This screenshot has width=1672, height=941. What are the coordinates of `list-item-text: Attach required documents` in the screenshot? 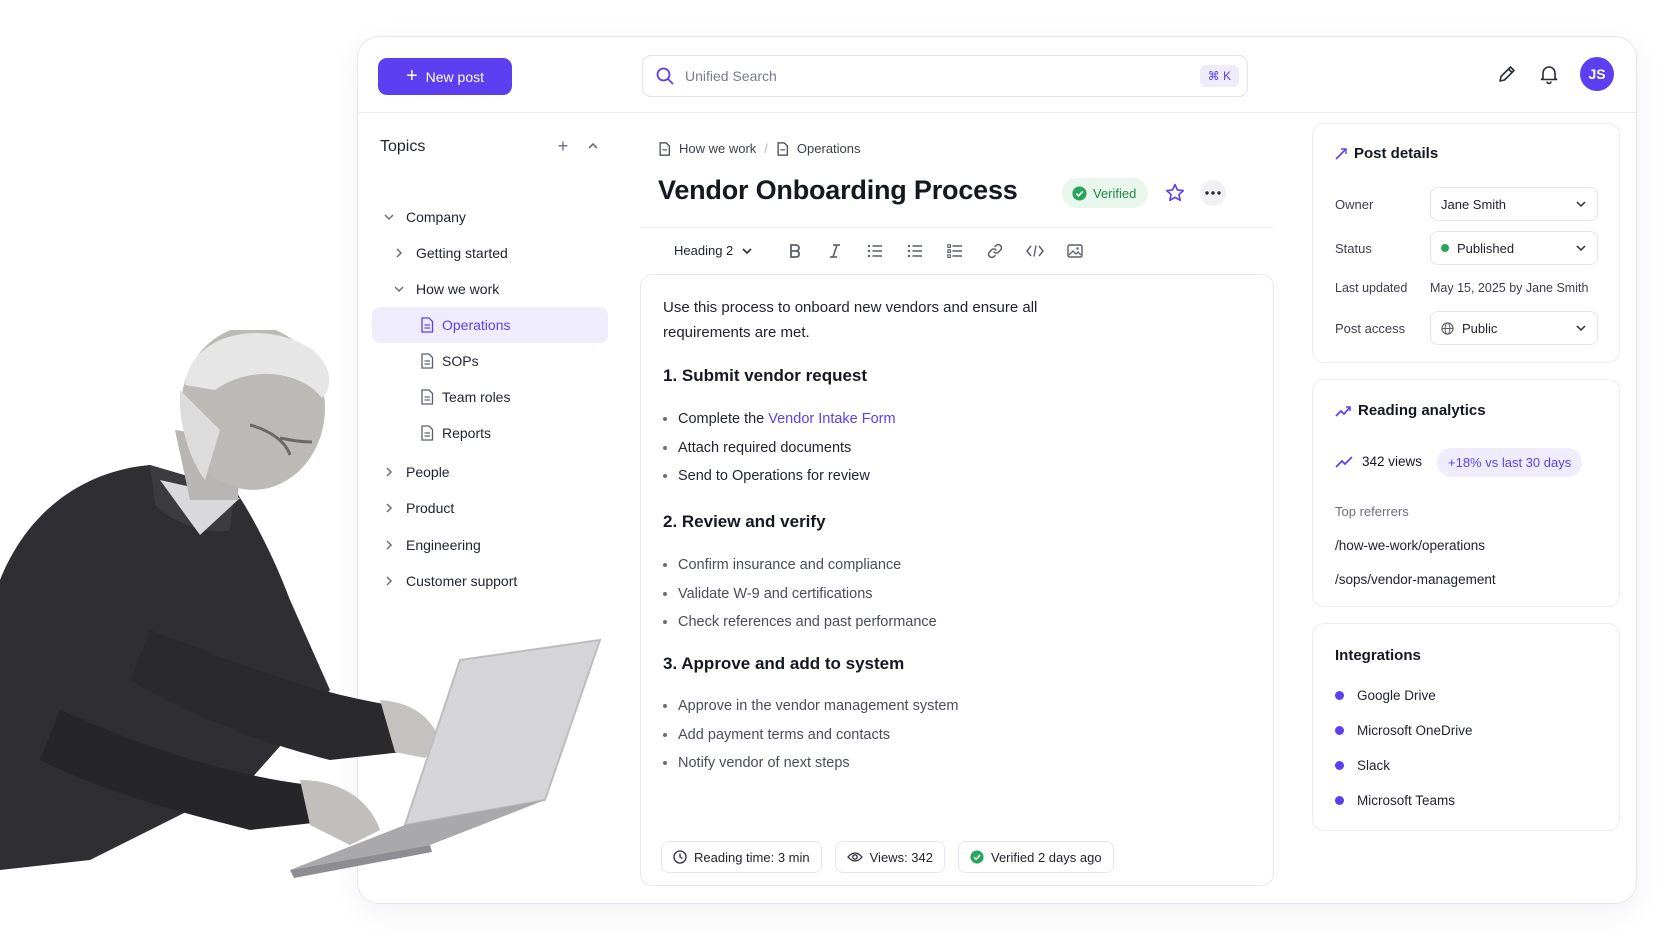 It's located at (765, 447).